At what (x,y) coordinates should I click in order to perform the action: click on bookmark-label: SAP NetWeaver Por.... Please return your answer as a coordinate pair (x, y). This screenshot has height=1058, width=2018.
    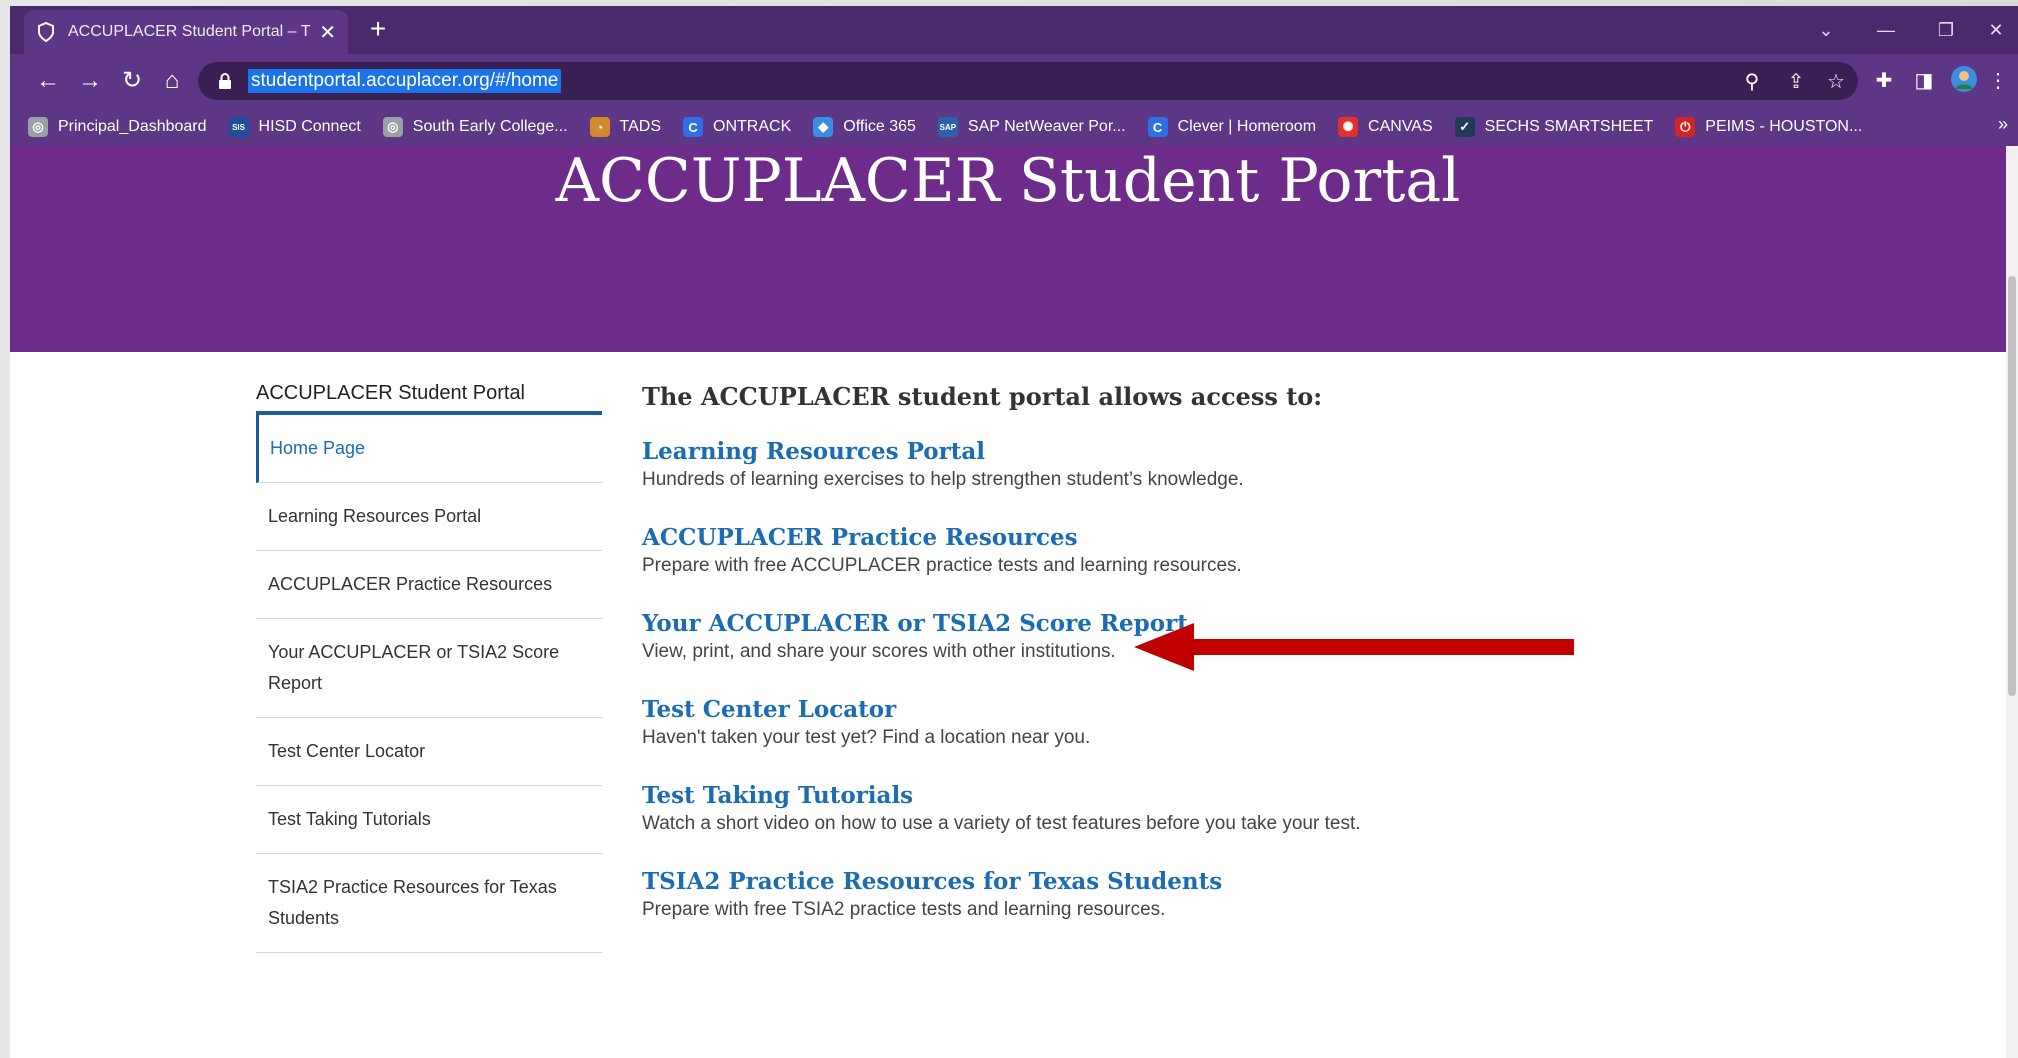
    Looking at the image, I should click on (1046, 126).